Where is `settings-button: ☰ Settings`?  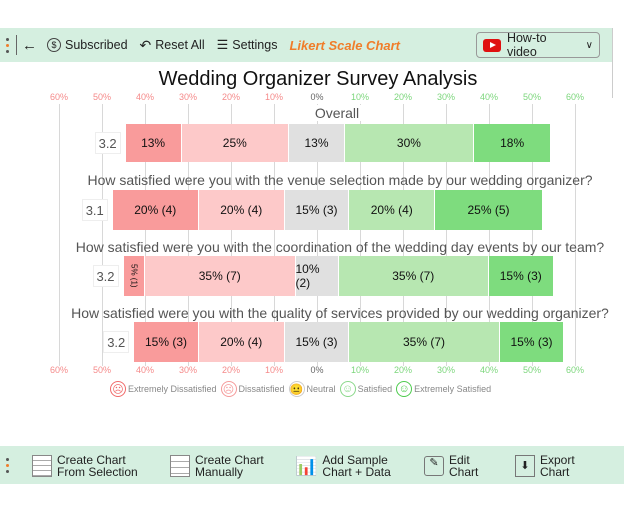
settings-button: ☰ Settings is located at coordinates (247, 45).